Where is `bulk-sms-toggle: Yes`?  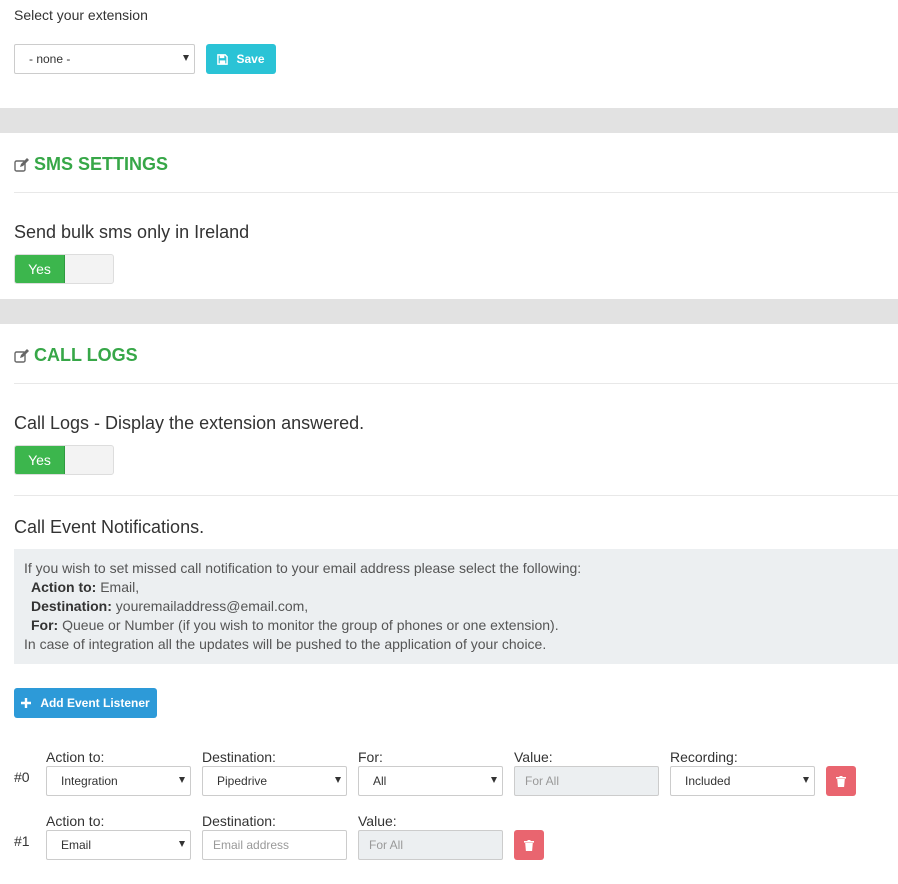 bulk-sms-toggle: Yes is located at coordinates (64, 269).